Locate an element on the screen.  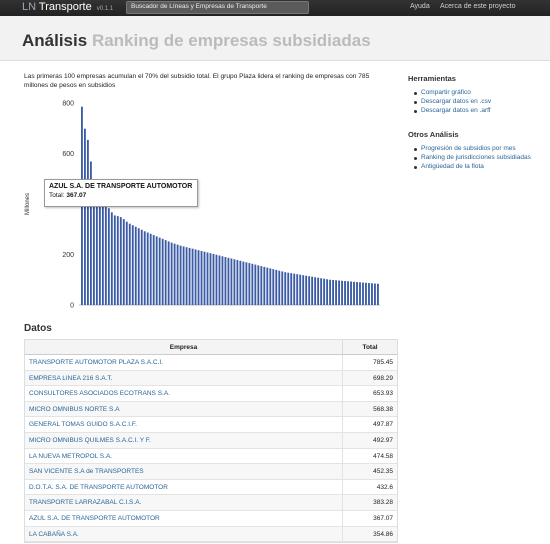
link-antiguedad-flota: Antigüedad de la flota is located at coordinates (478, 167).